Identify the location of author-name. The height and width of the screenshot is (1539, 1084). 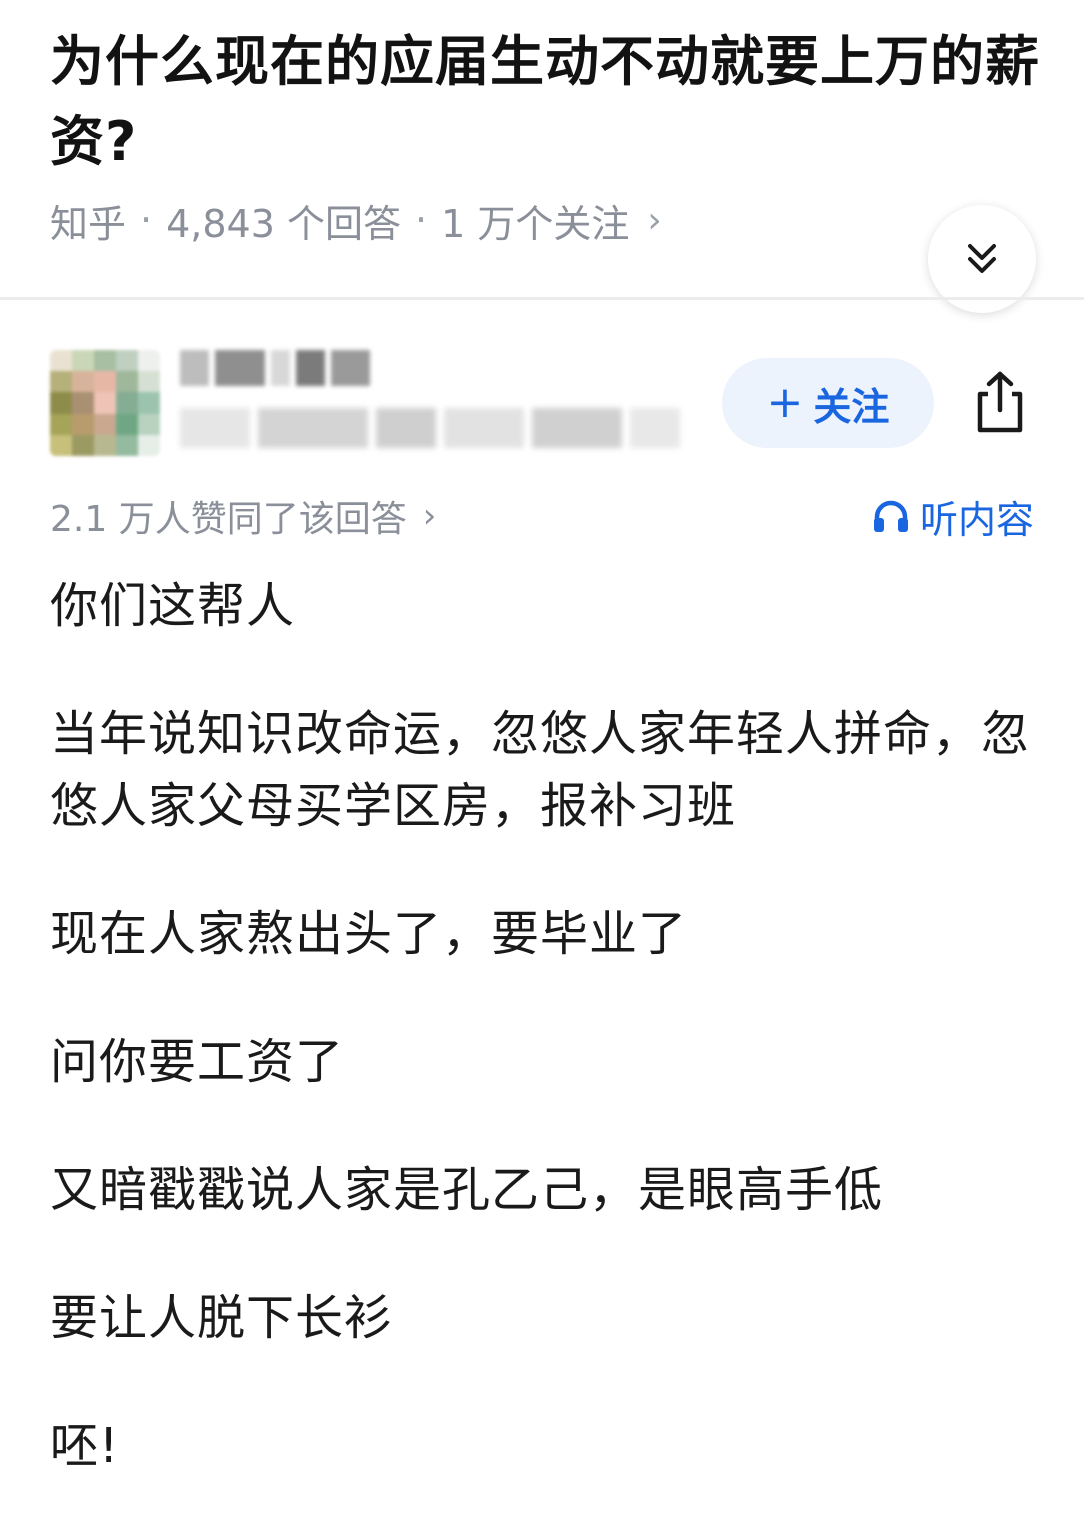
(275, 368).